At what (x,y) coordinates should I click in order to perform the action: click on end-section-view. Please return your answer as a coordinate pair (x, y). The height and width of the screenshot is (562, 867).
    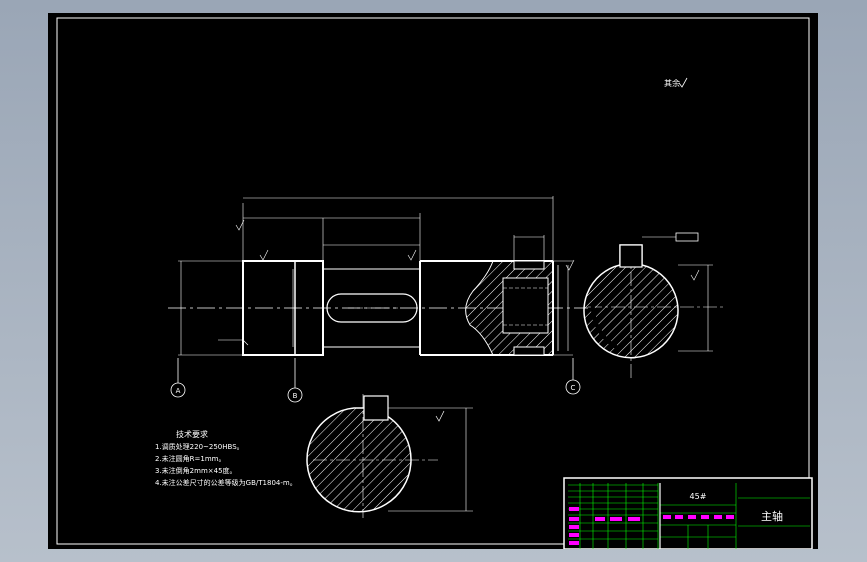
    Looking at the image, I should click on (654, 306).